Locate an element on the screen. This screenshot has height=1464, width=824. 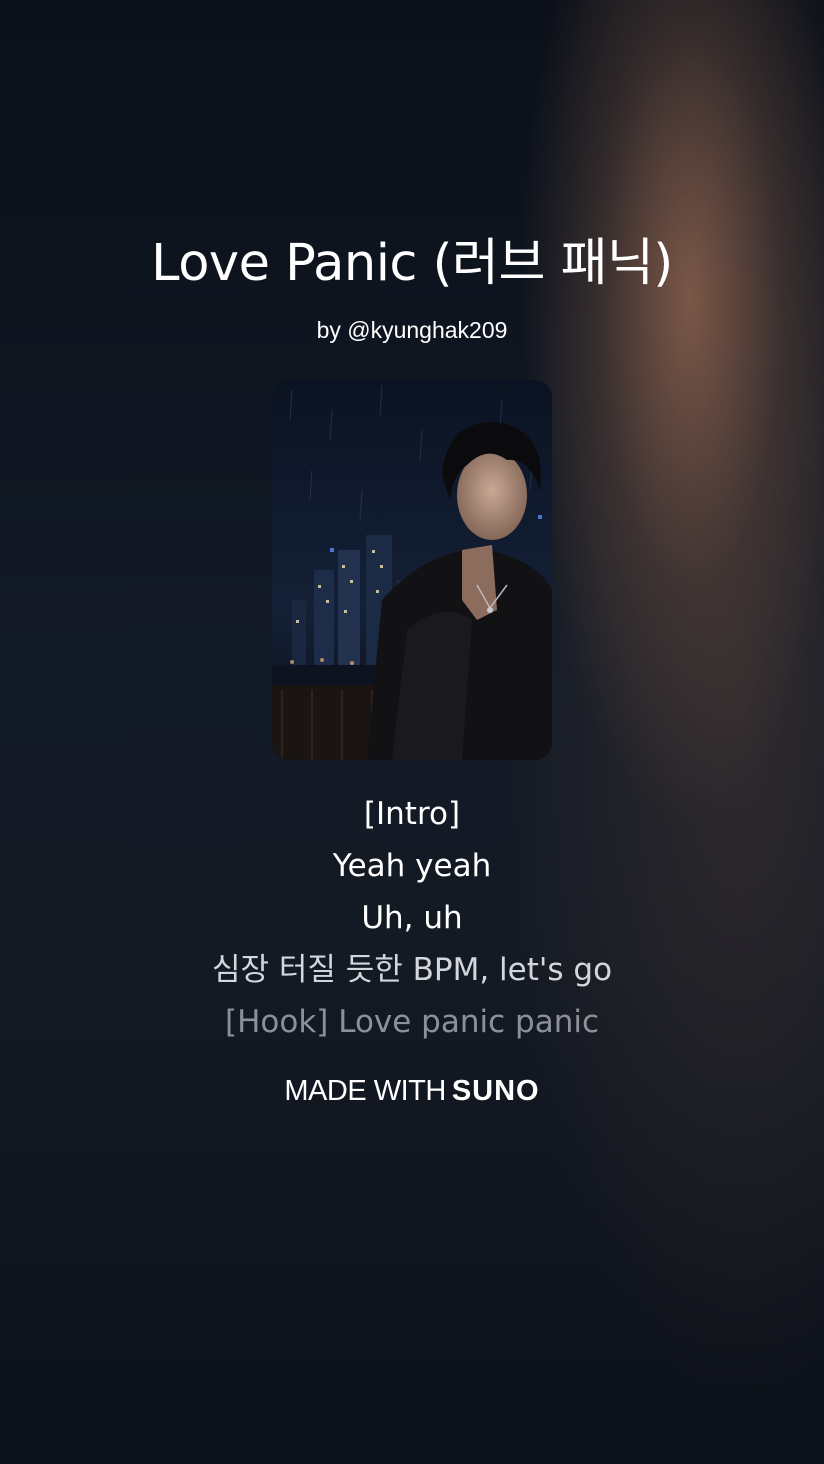
song-title: Love Panic (러브 패닉) is located at coordinates (412, 263).